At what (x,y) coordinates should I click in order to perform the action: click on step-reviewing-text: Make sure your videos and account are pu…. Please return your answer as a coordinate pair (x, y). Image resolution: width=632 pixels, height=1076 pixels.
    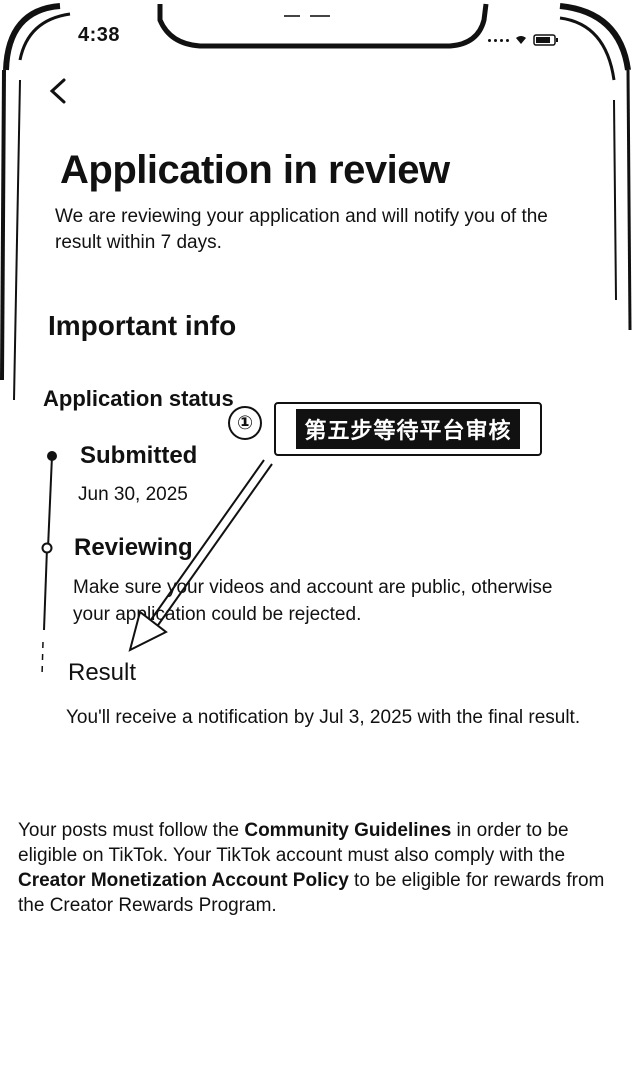
    Looking at the image, I should click on (313, 601).